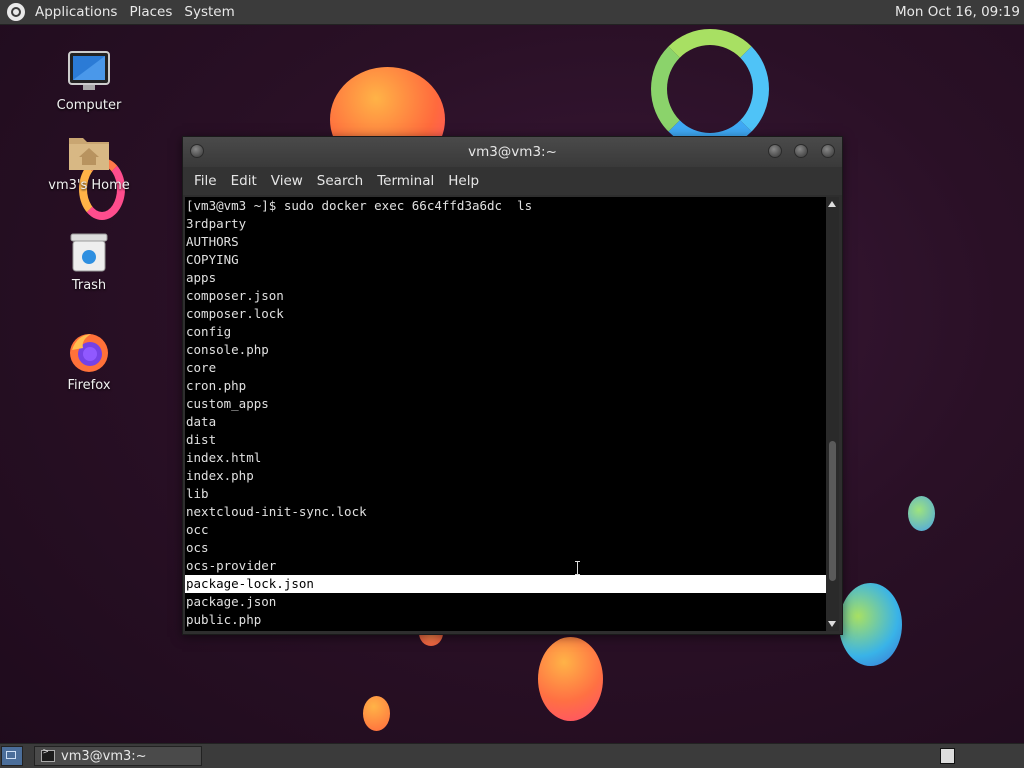 The image size is (1024, 768). What do you see at coordinates (12, 756) in the screenshot?
I see `show-desktop-icon` at bounding box center [12, 756].